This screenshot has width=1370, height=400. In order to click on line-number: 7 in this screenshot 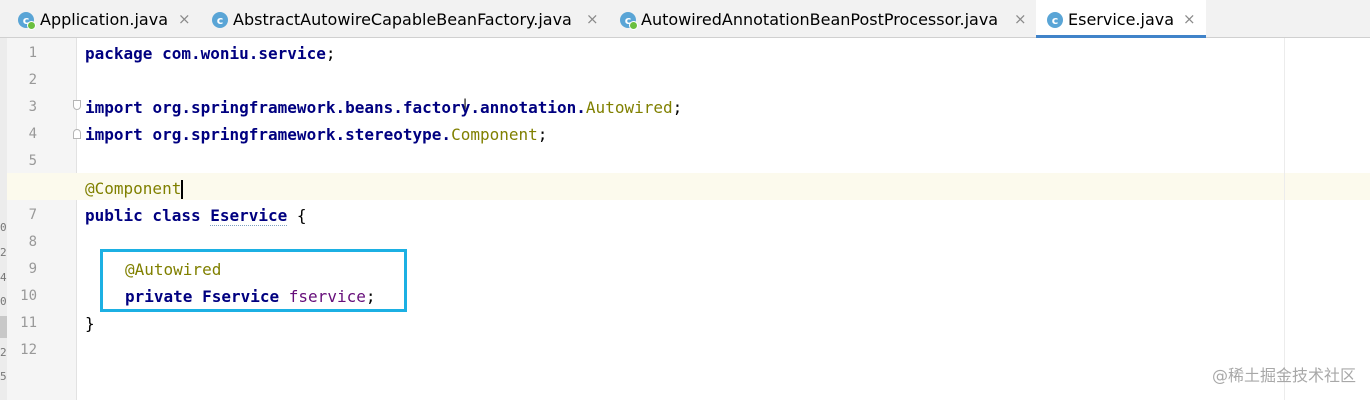, I will do `click(32, 215)`.